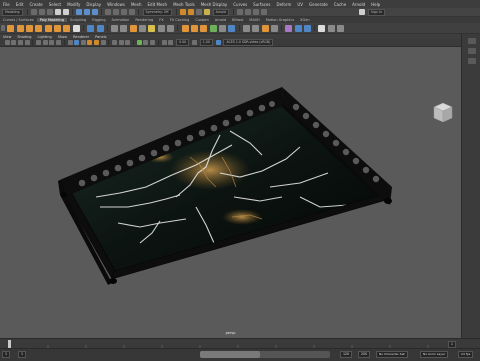 Image resolution: width=480 pixels, height=361 pixels. Describe the element at coordinates (331, 28) in the screenshot. I see `center-pivot-icon` at that location.